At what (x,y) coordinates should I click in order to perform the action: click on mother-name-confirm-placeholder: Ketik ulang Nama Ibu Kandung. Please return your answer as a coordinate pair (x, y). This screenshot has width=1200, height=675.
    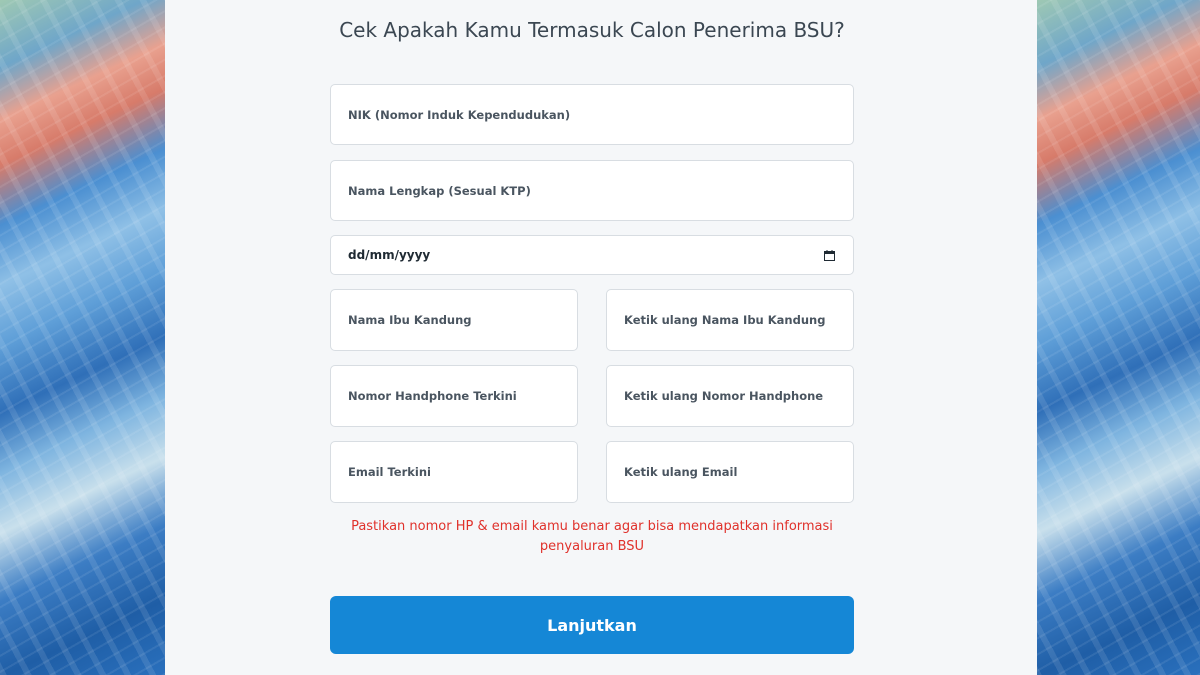
    Looking at the image, I should click on (725, 320).